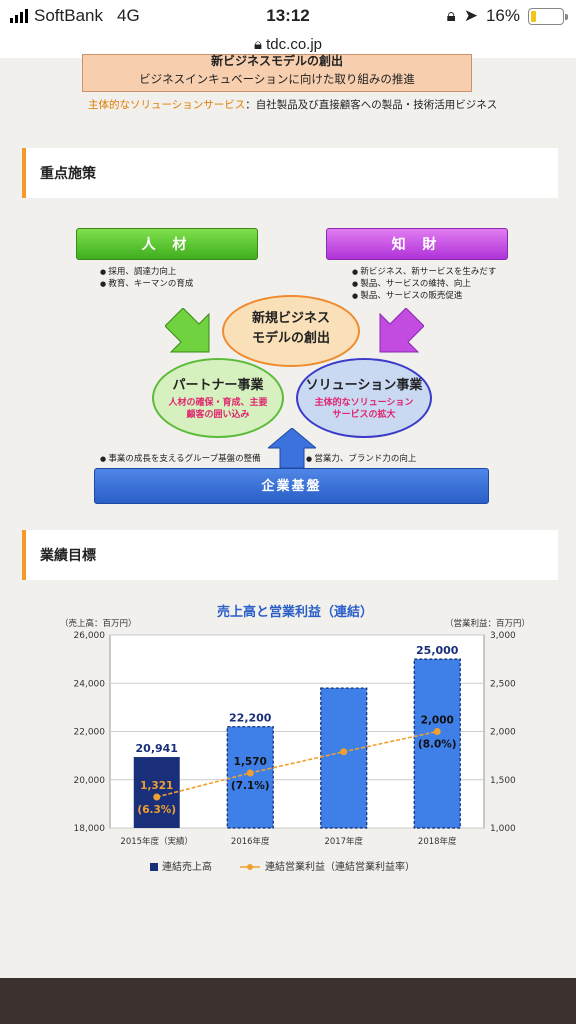 The image size is (576, 1024). What do you see at coordinates (250, 762) in the screenshot?
I see `profit-label: 1,570` at bounding box center [250, 762].